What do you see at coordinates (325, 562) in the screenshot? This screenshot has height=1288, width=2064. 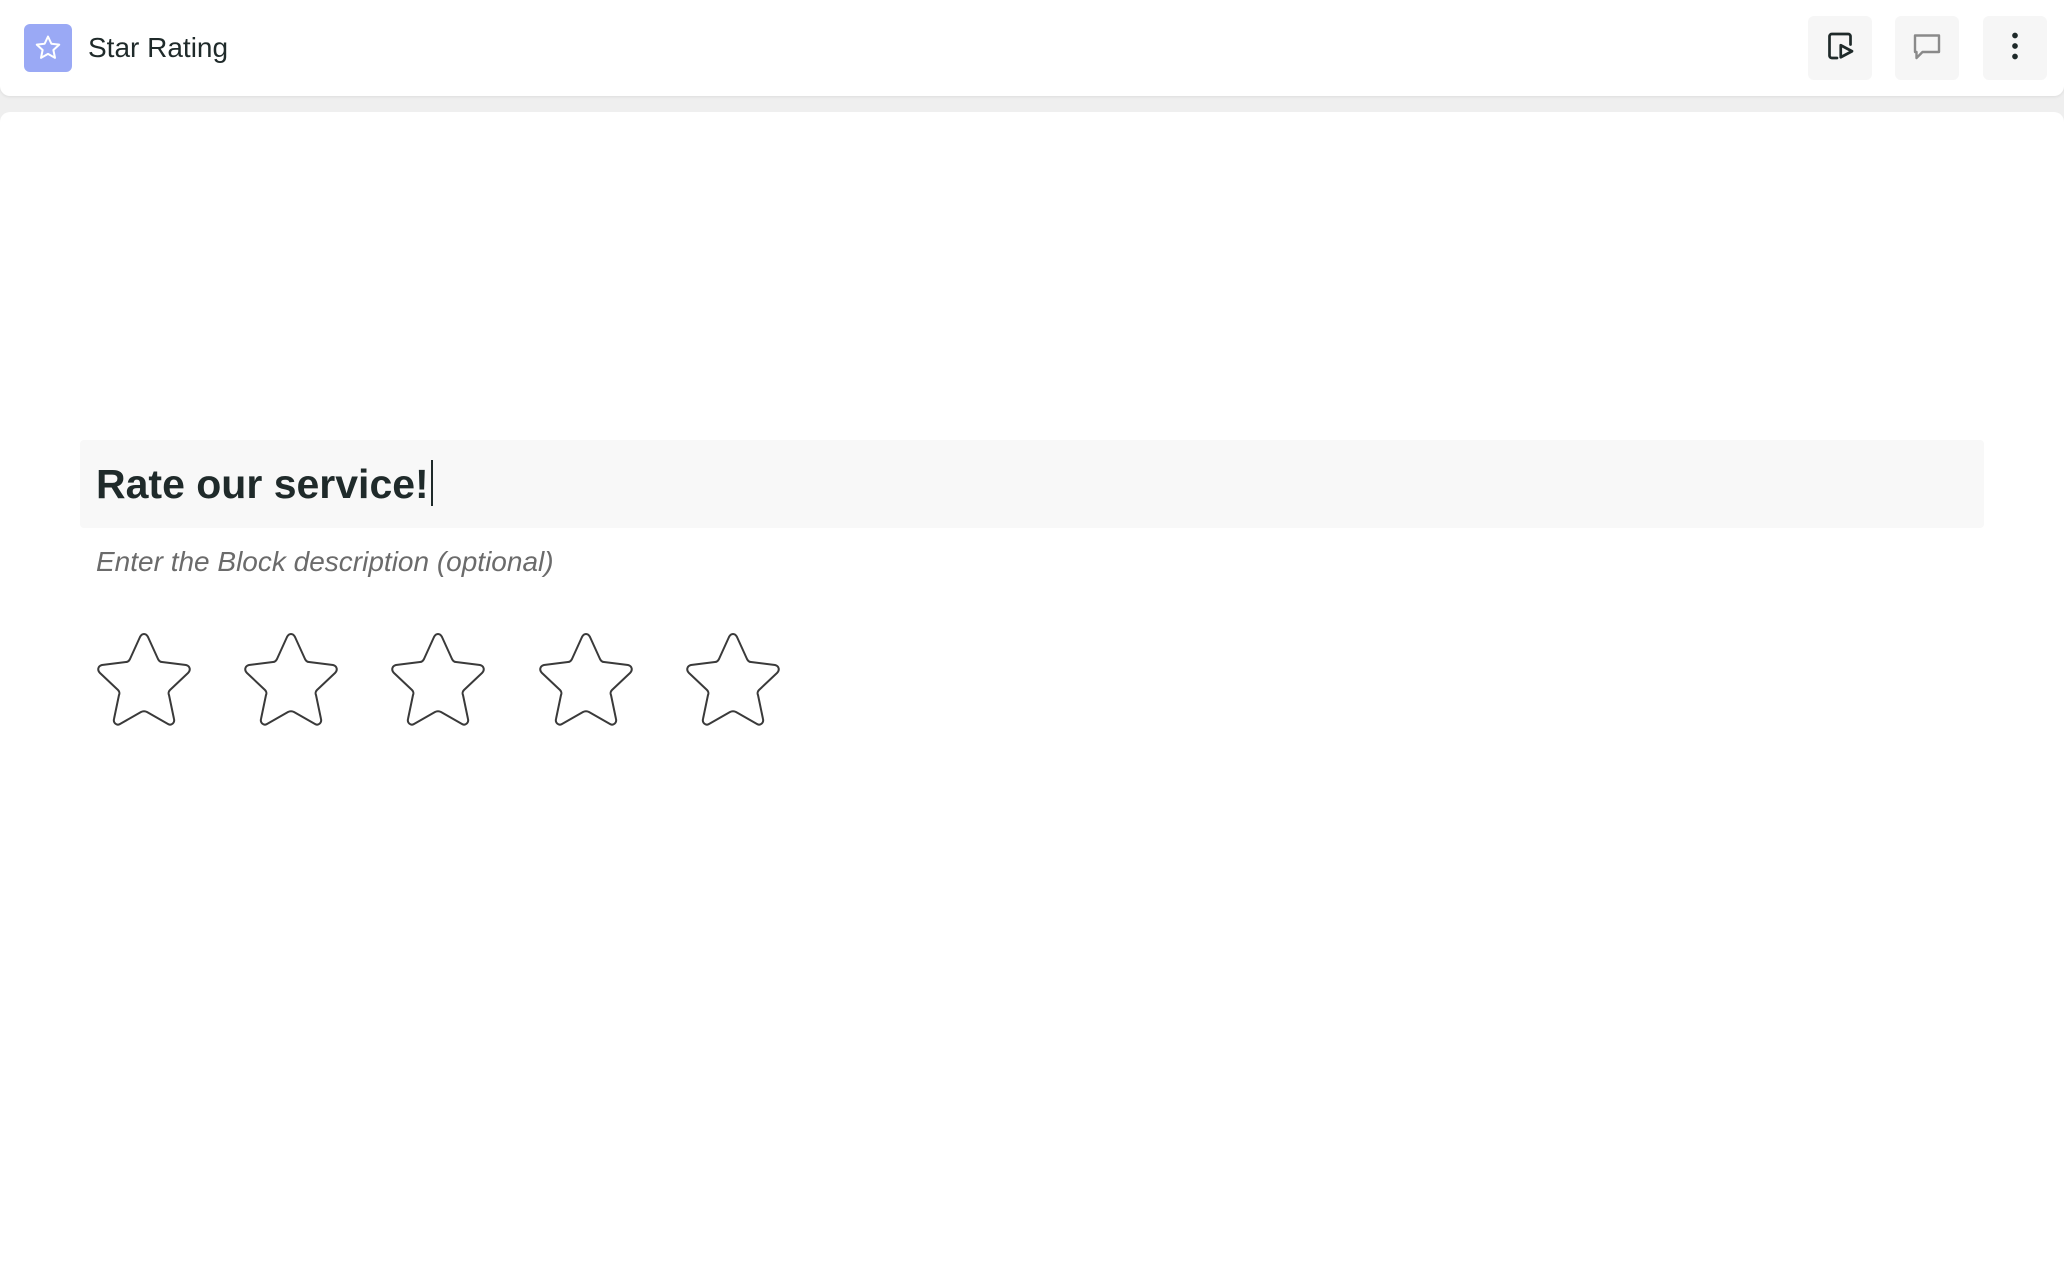 I see `description-input: Enter the Block description (optional)` at bounding box center [325, 562].